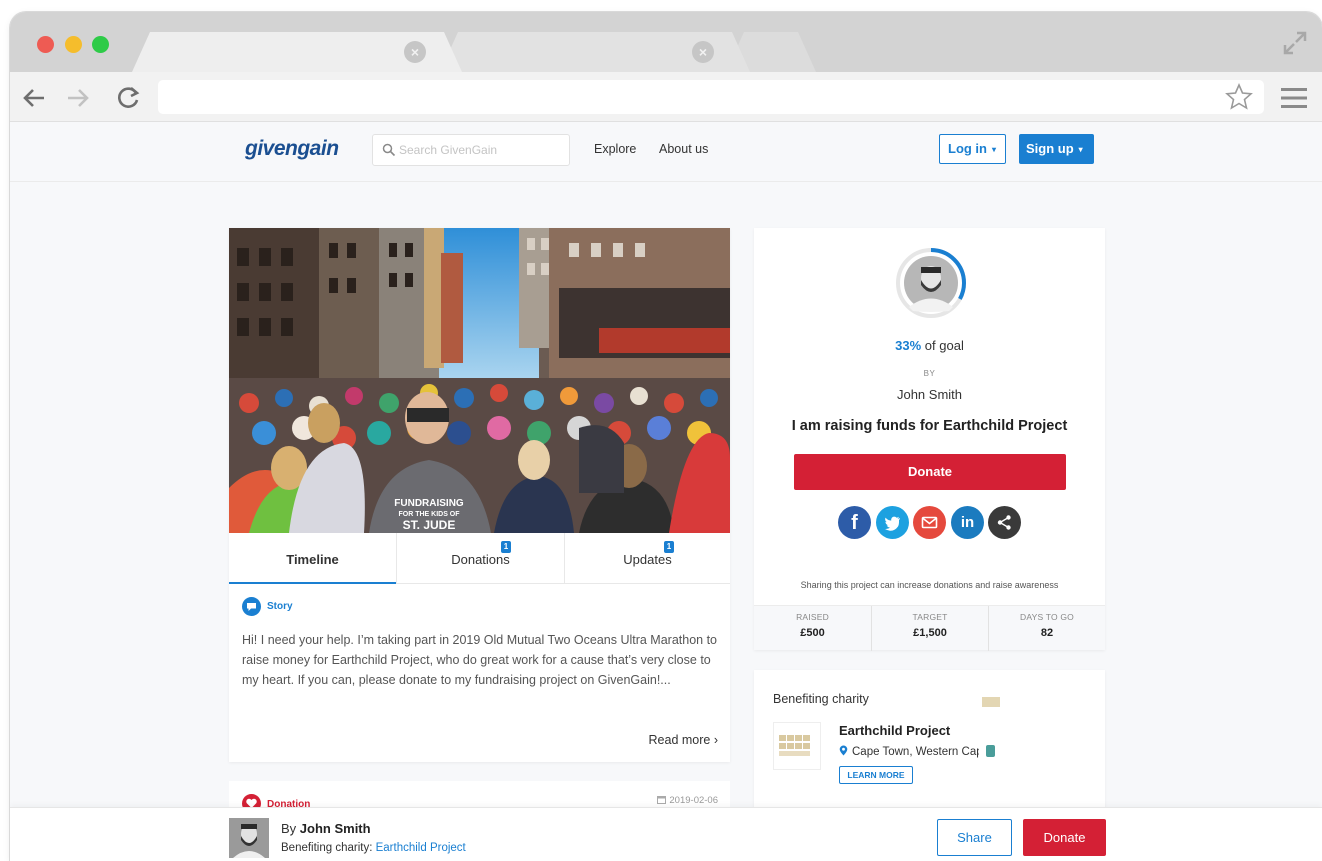 The width and height of the screenshot is (1322, 861). I want to click on learn-more-button: LEARN MORE, so click(876, 775).